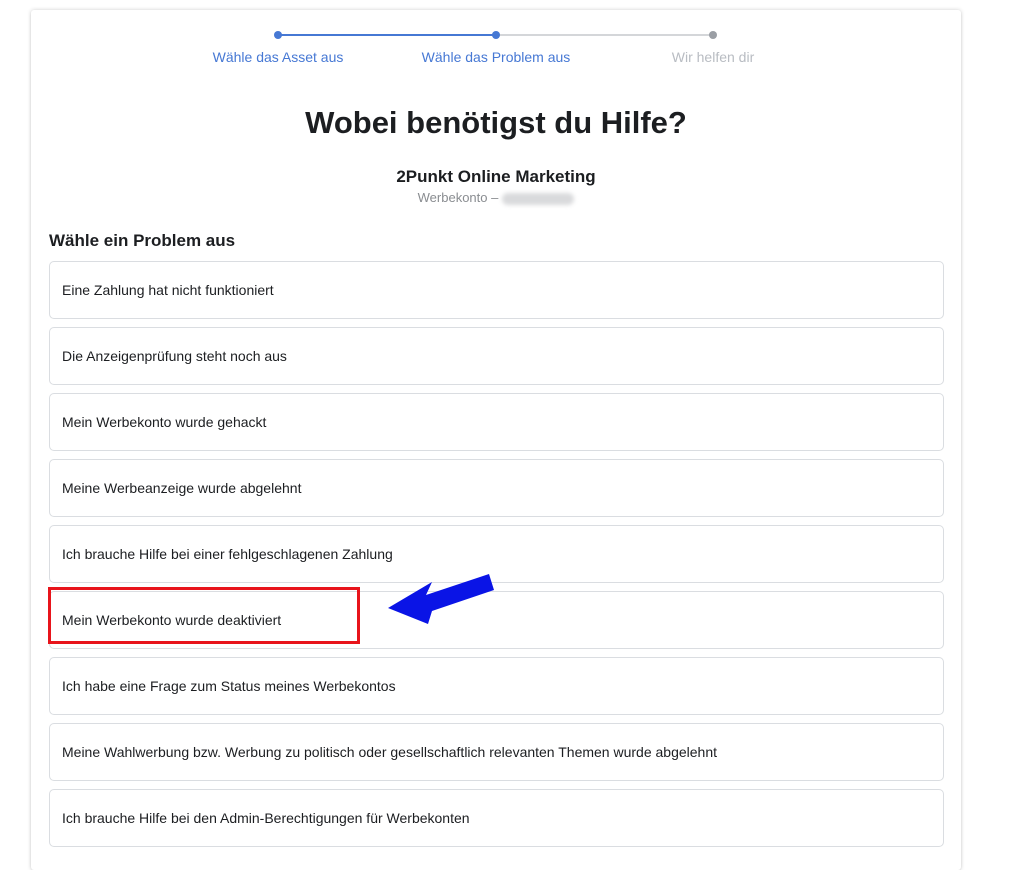 The image size is (1011, 870). What do you see at coordinates (496, 356) in the screenshot?
I see `problem-option-ad-review-pending: Die Anzeigenprüfung steht noch aus` at bounding box center [496, 356].